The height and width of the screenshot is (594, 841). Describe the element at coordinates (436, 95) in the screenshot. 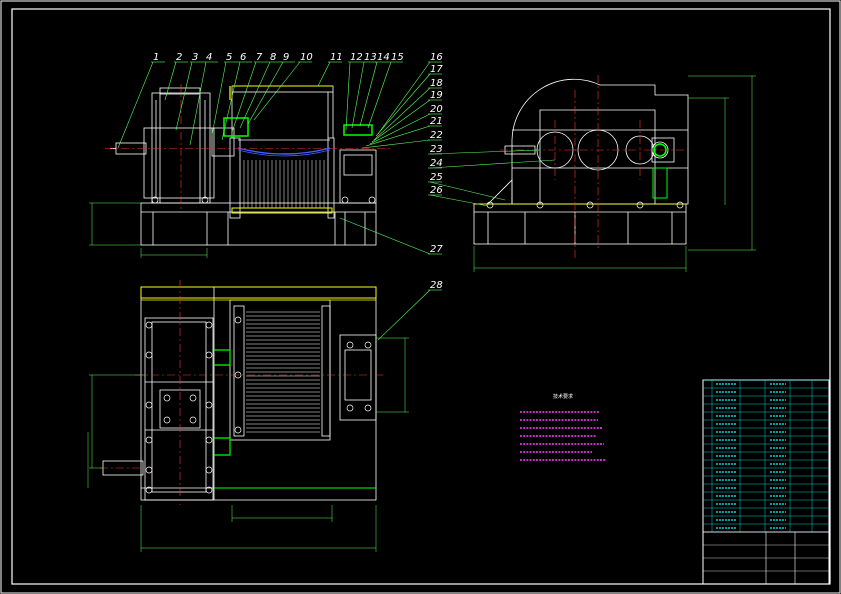

I see `part-number-label: 19` at that location.